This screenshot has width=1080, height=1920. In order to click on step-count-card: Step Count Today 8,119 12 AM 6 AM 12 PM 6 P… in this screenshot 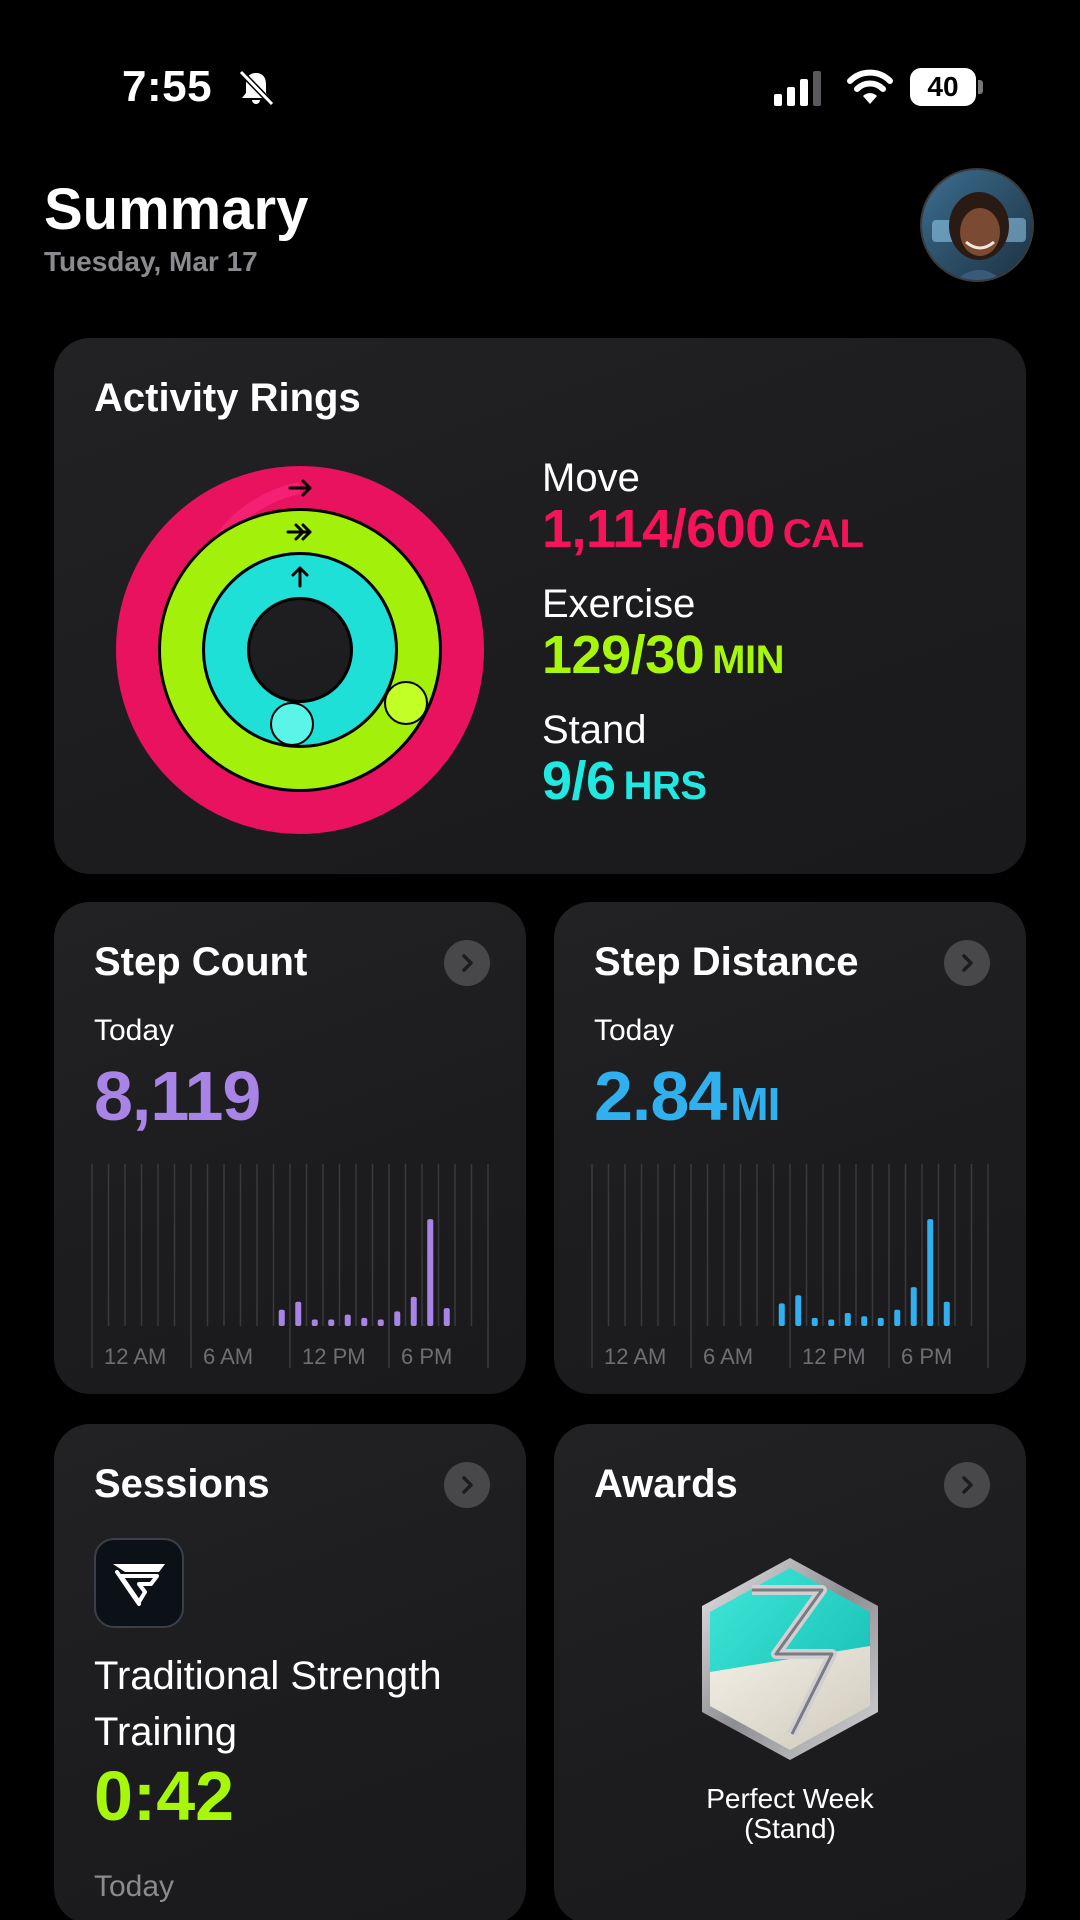, I will do `click(290, 1148)`.